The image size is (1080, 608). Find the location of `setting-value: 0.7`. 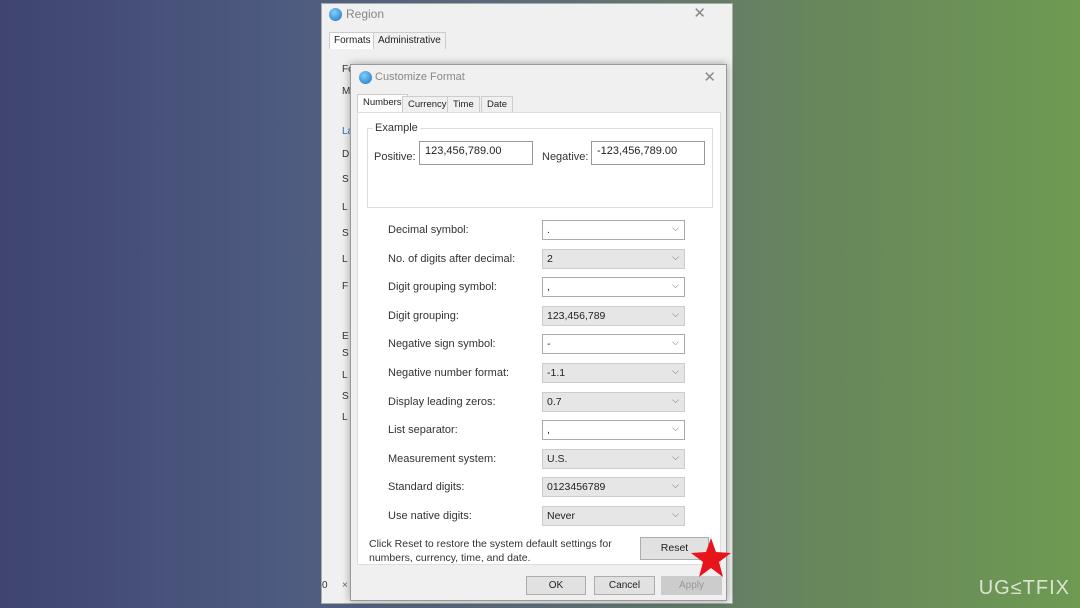

setting-value: 0.7 is located at coordinates (554, 401).